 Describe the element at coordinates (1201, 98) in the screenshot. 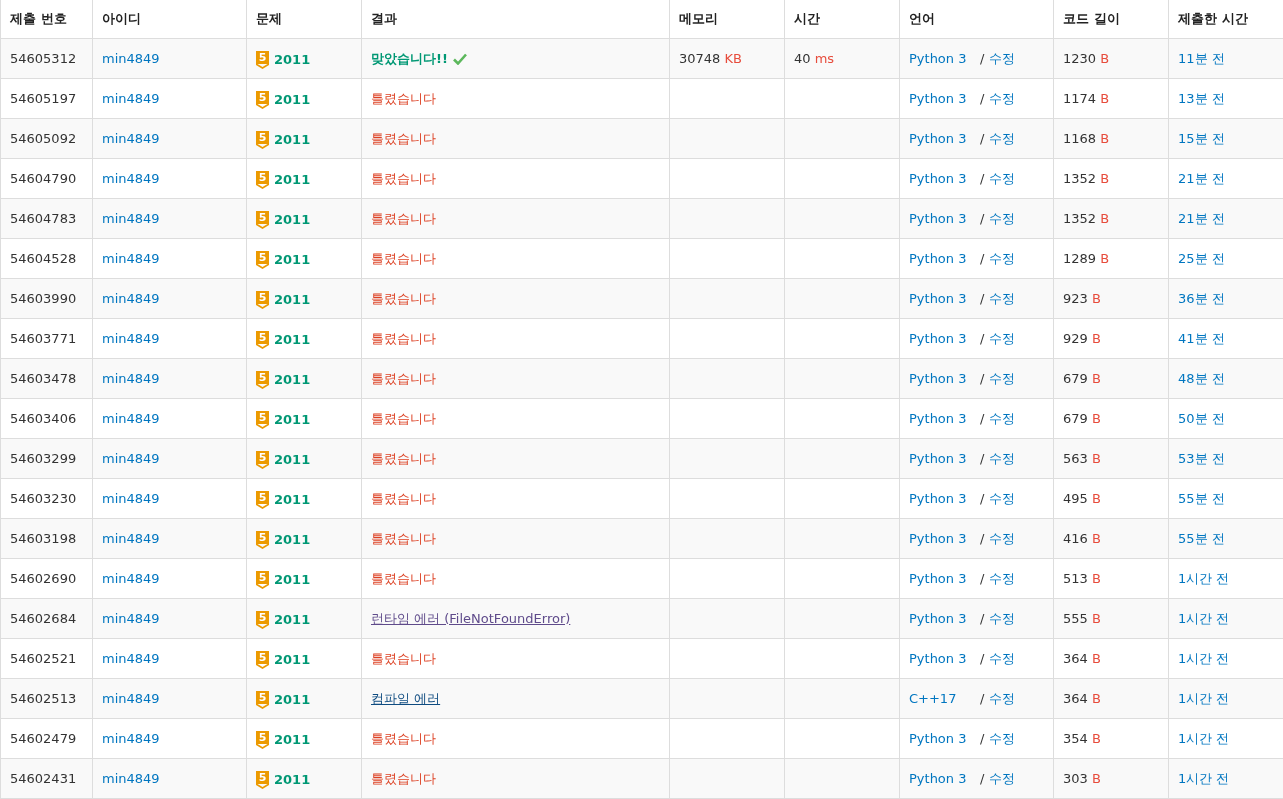

I see `submitted-time-link: 13분 전` at that location.